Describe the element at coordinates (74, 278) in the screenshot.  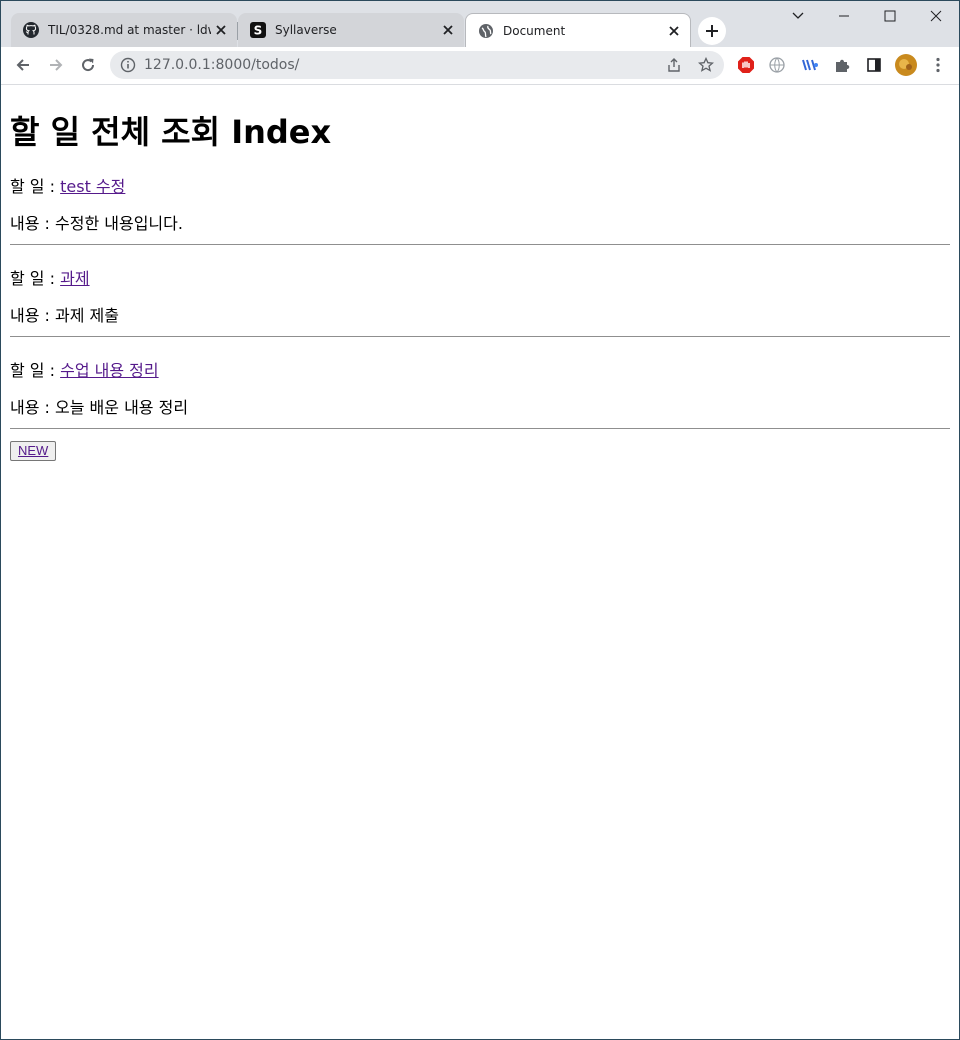
I see `todo-link: 과제` at that location.